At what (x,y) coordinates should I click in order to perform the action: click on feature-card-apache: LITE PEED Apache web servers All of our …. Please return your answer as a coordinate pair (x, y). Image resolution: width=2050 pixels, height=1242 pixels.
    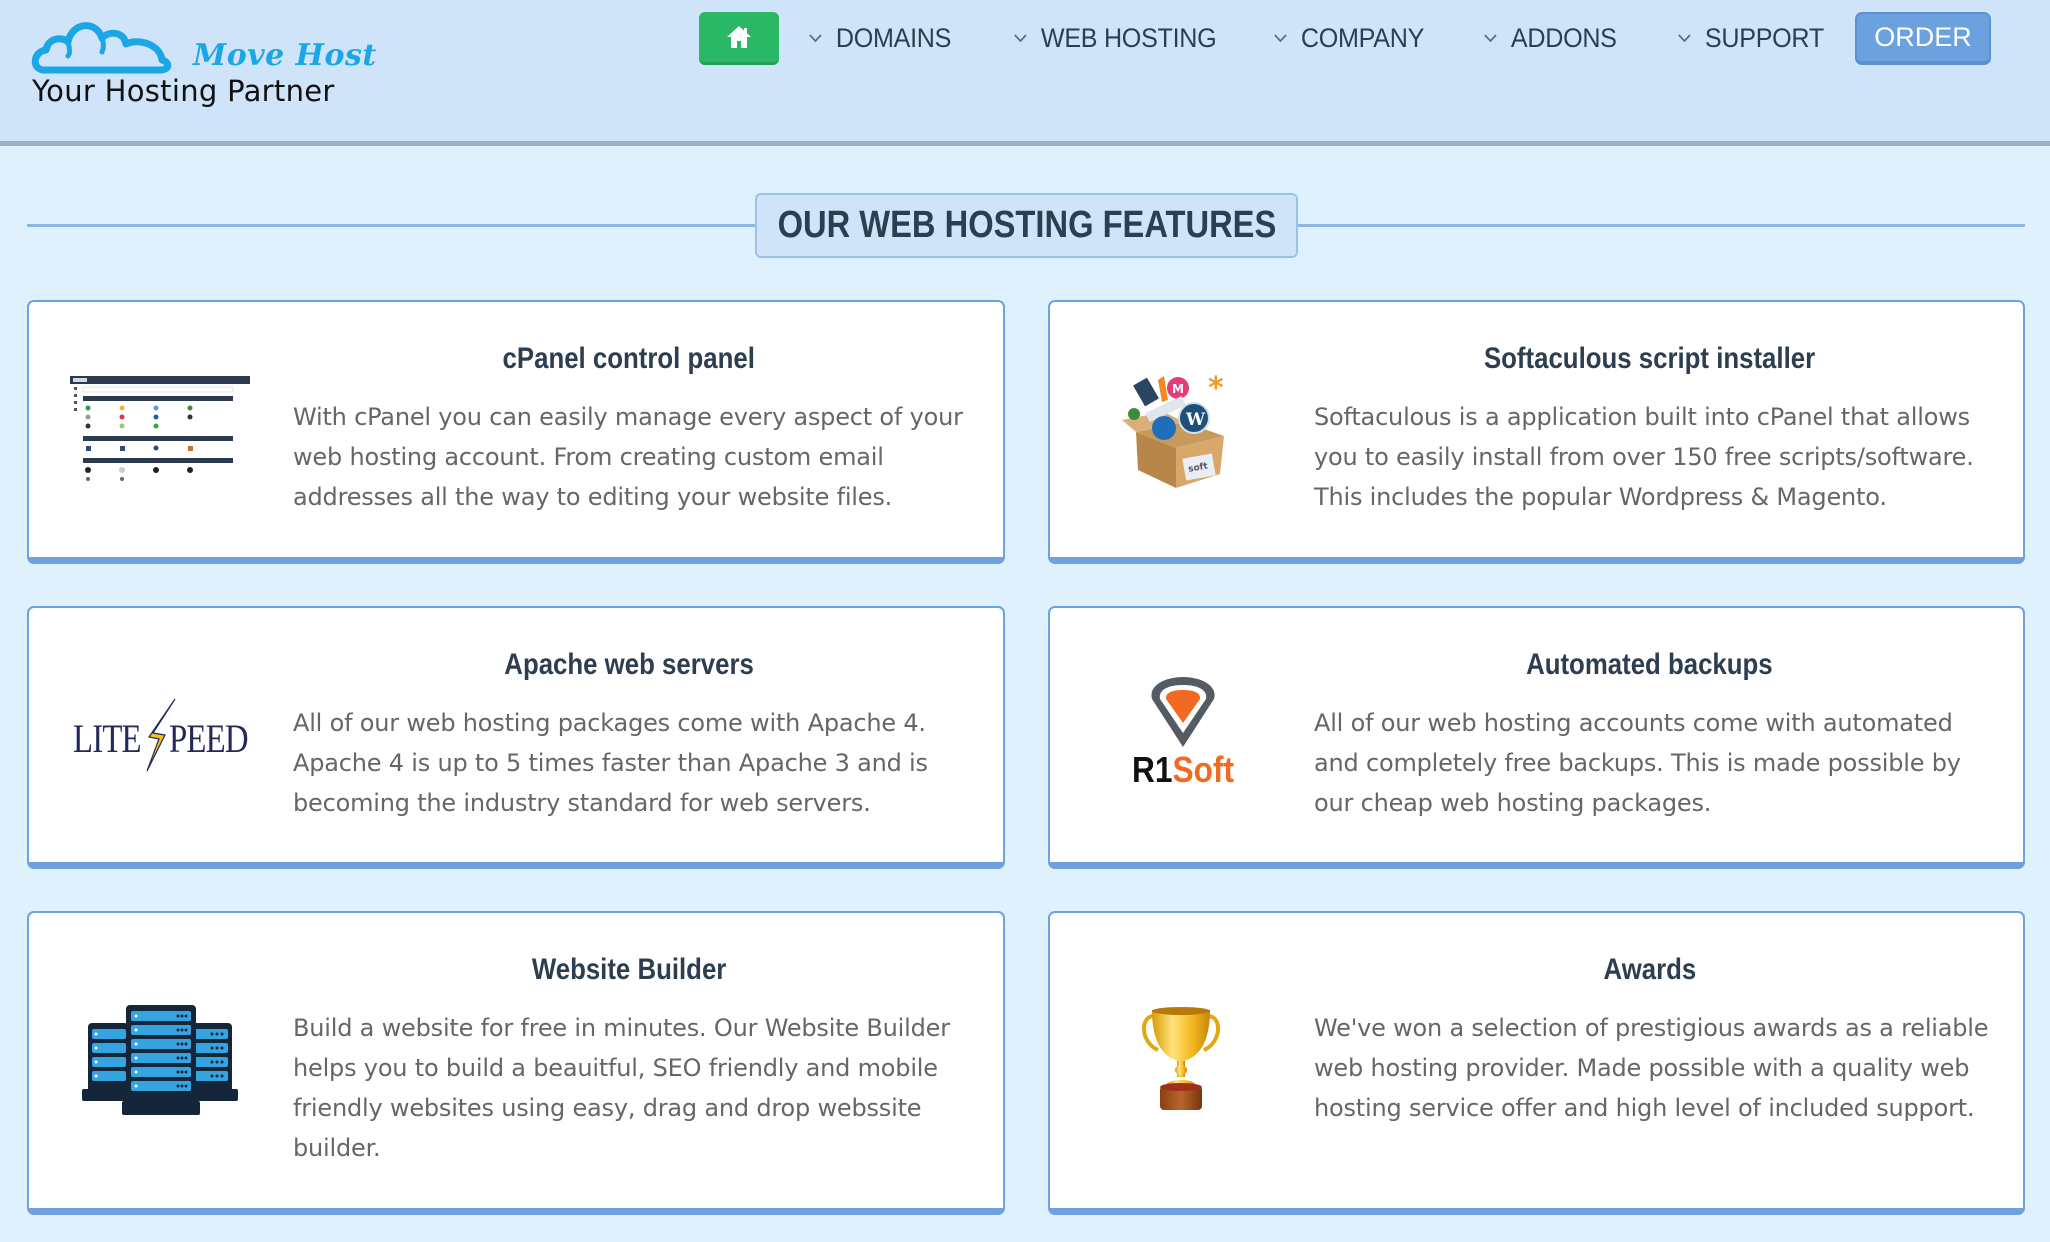
    Looking at the image, I should click on (516, 737).